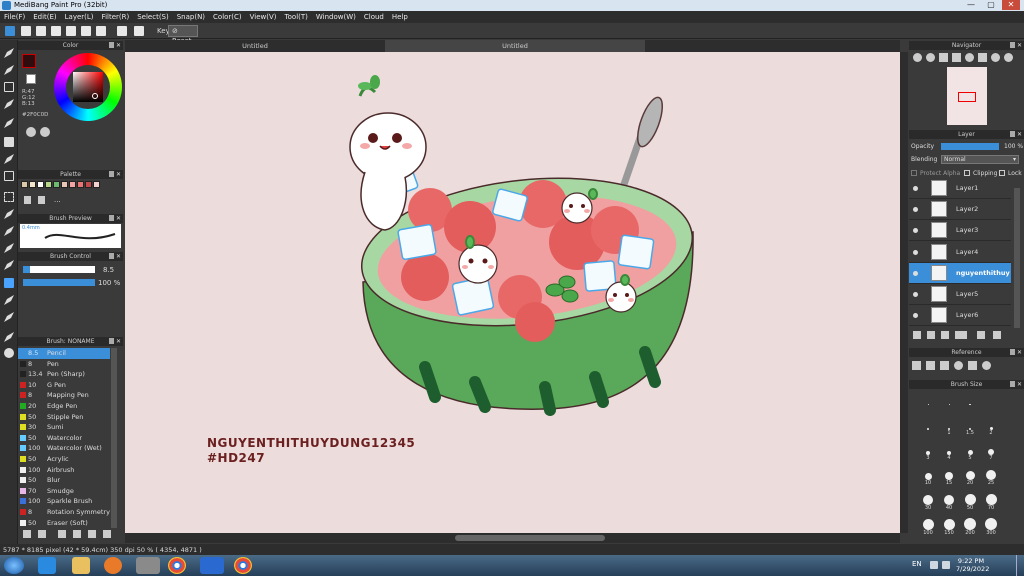 This screenshot has height=576, width=1024. I want to click on copy-layer-icon, so click(931, 335).